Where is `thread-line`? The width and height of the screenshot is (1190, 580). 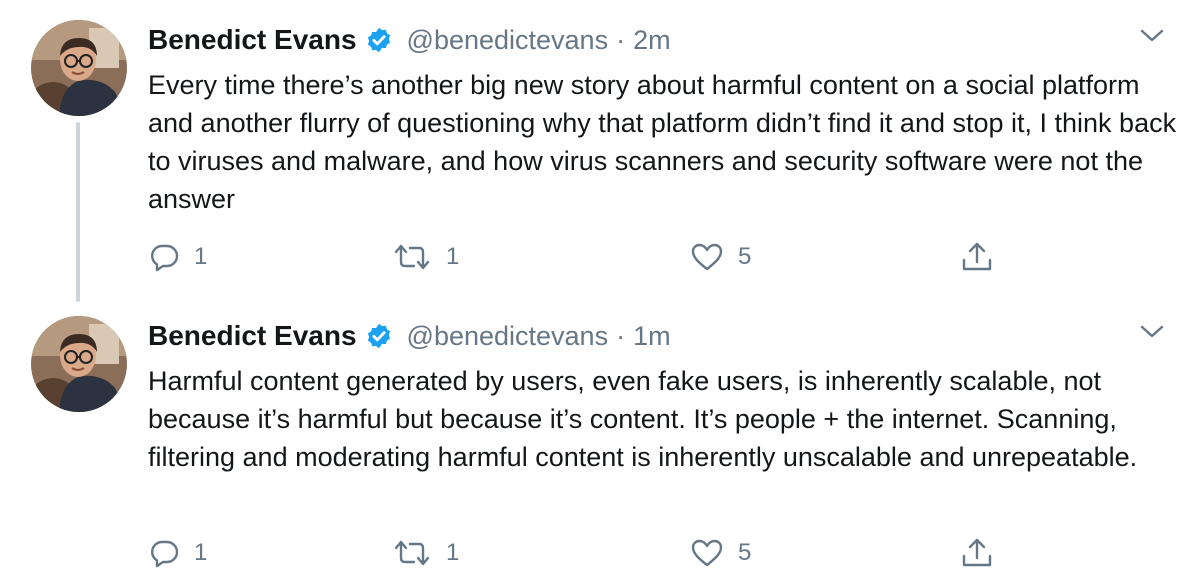 thread-line is located at coordinates (78, 212).